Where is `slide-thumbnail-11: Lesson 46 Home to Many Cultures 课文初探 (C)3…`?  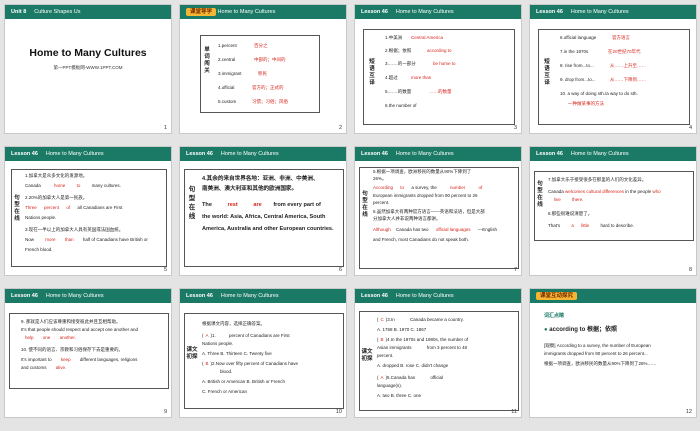 slide-thumbnail-11: Lesson 46 Home to Many Cultures 课文初探 (C)3… is located at coordinates (438, 353).